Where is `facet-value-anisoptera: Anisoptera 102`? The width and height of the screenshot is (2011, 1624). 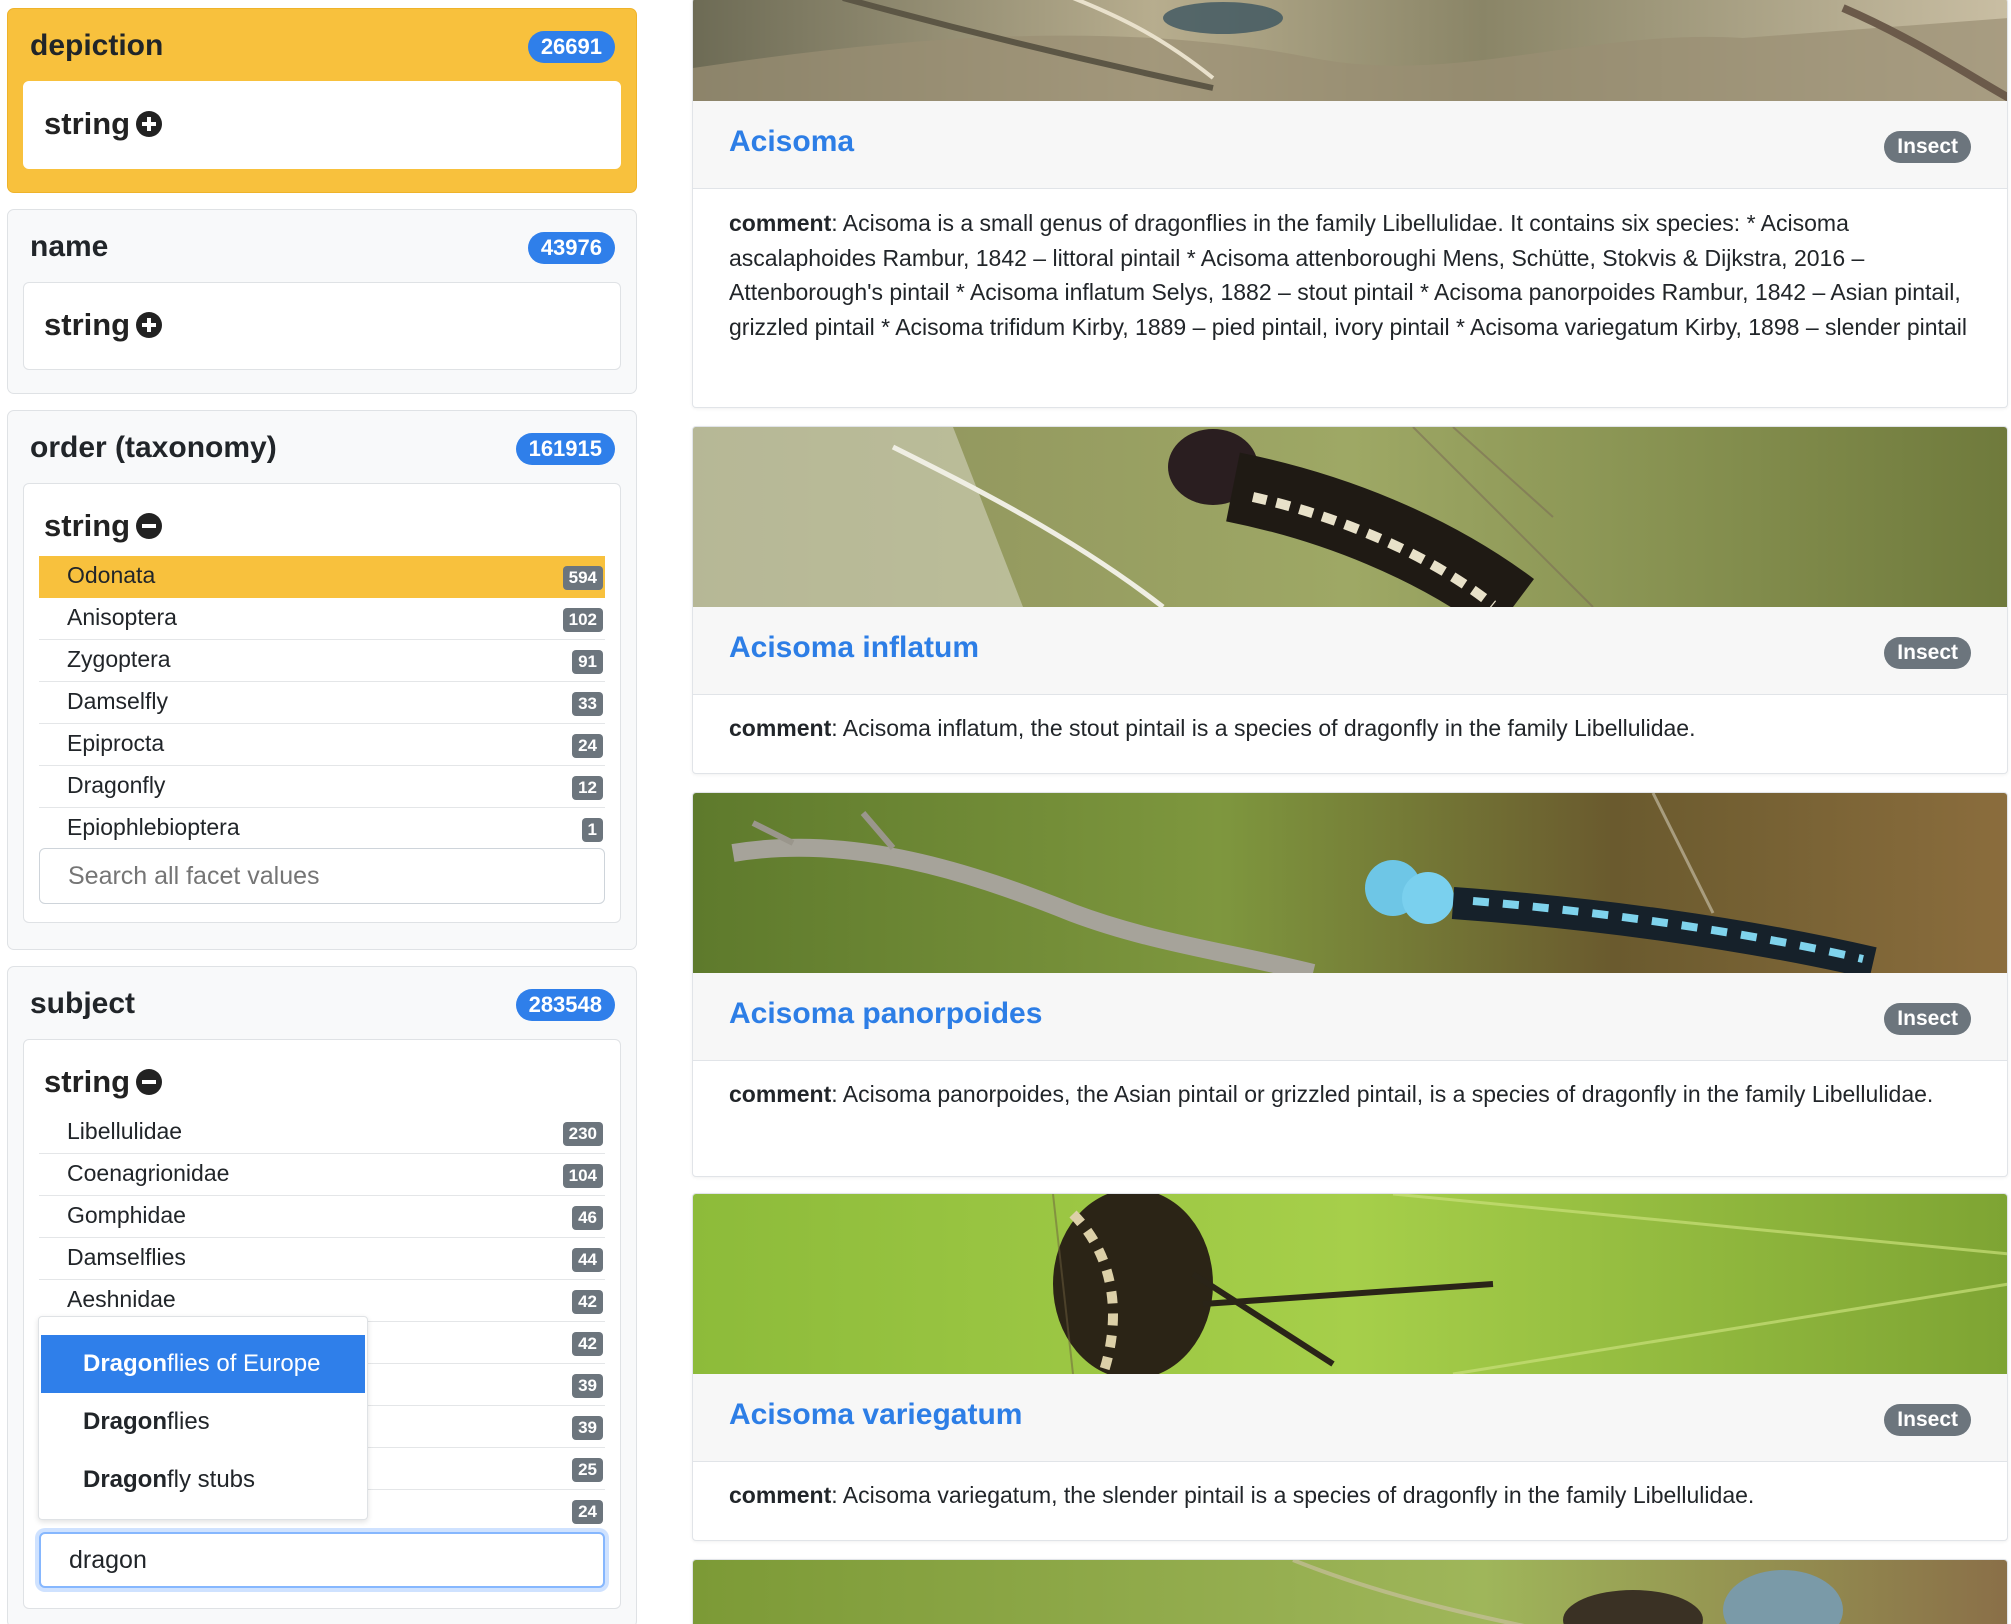 facet-value-anisoptera: Anisoptera 102 is located at coordinates (322, 619).